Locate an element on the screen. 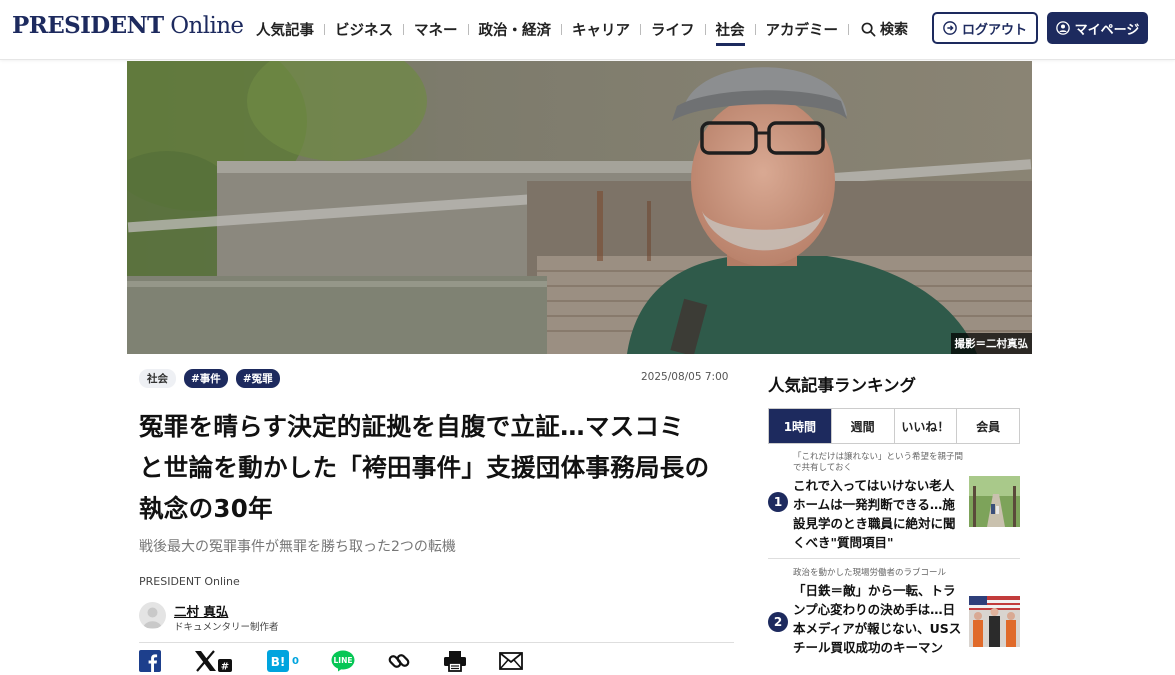 The width and height of the screenshot is (1175, 675). svg-text: LINE is located at coordinates (342, 660).